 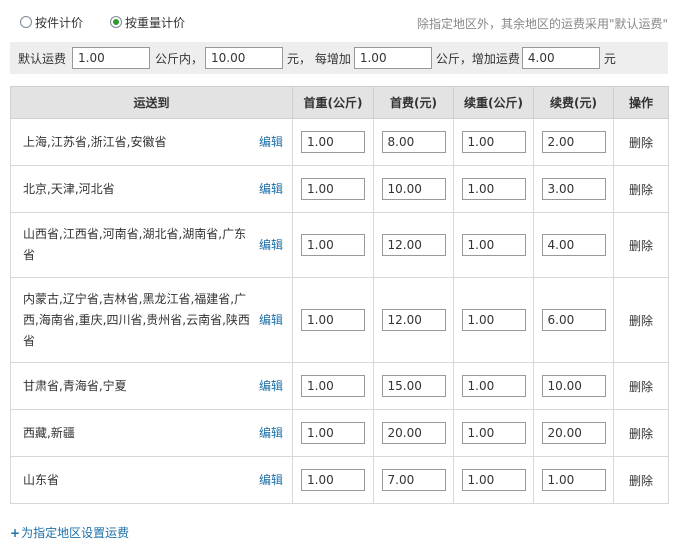 I want to click on region-text: 山西省,江西省,河南省,湖北省,湖南省,广东省, so click(x=135, y=244).